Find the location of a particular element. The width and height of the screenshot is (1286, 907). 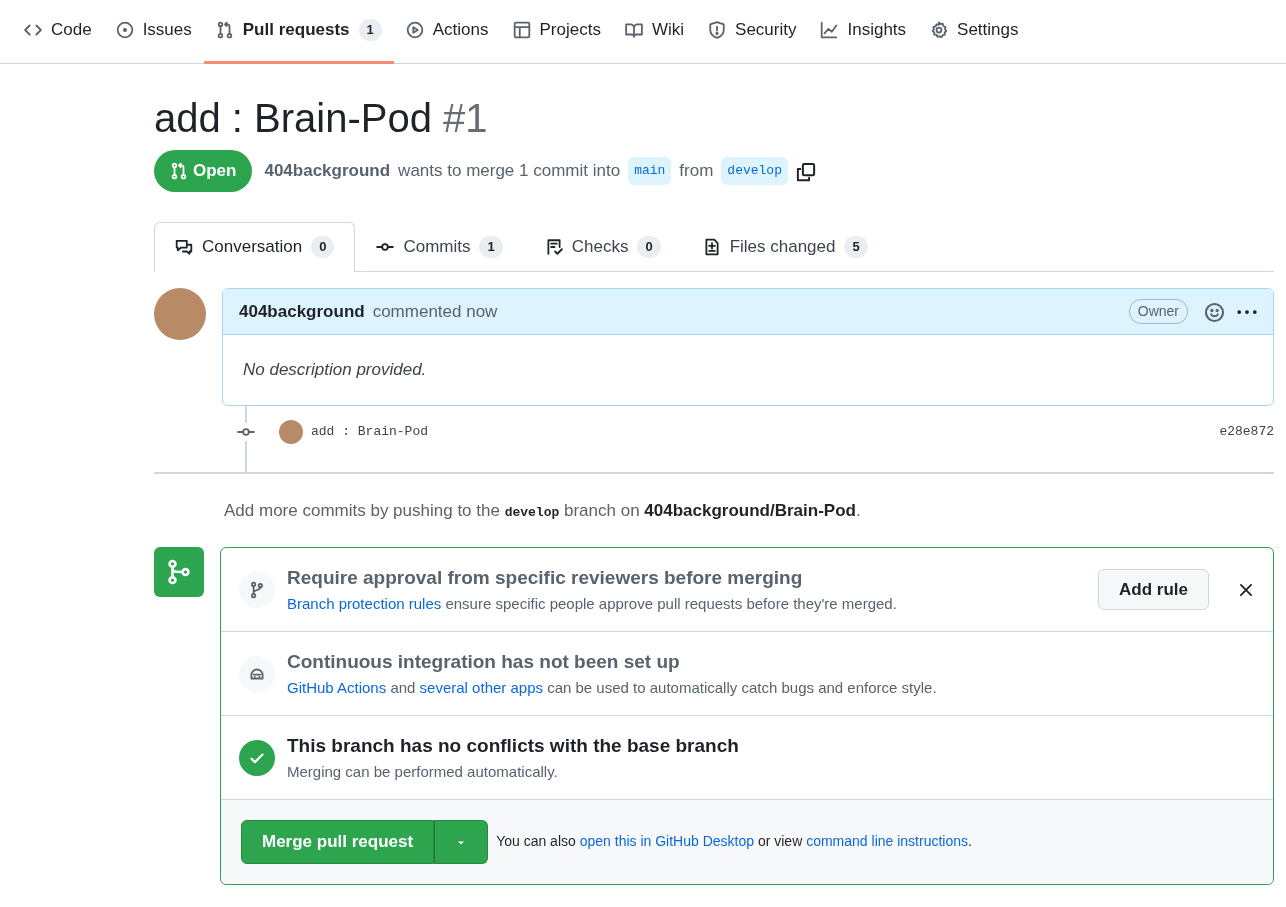

speech-bubbles-icon is located at coordinates (184, 247).